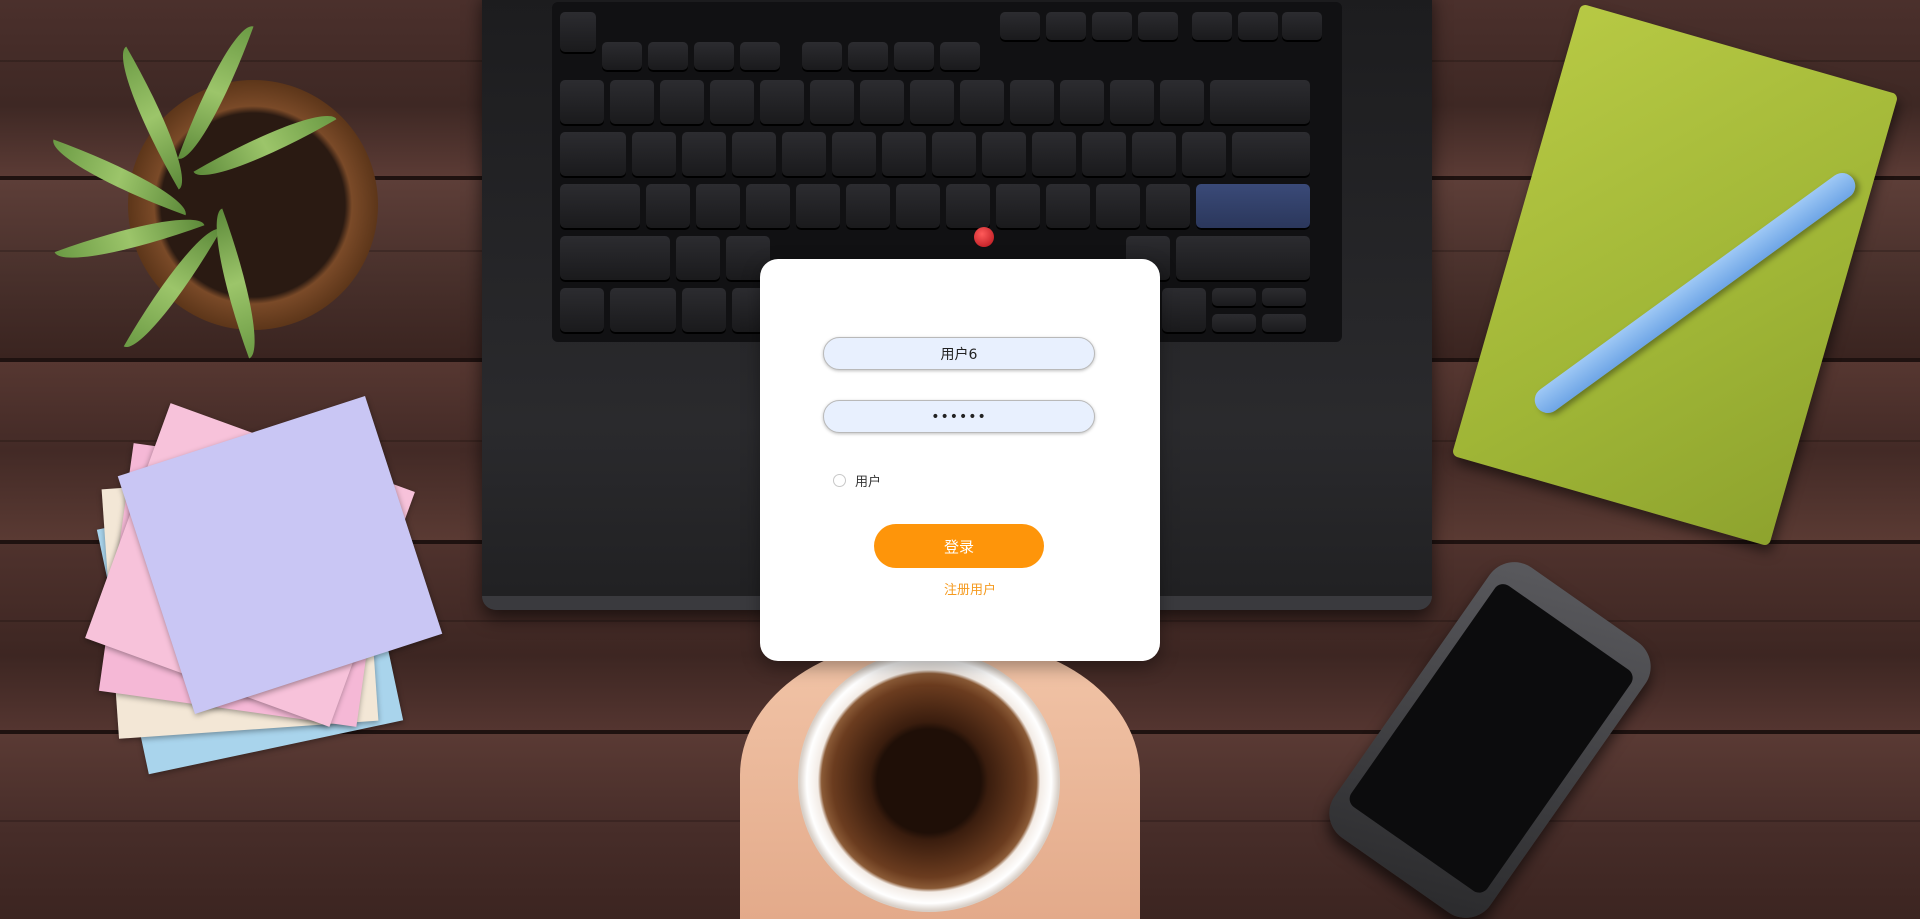 The image size is (1920, 919). Describe the element at coordinates (960, 460) in the screenshot. I see `login-card: 用户 登录 注册用户` at that location.